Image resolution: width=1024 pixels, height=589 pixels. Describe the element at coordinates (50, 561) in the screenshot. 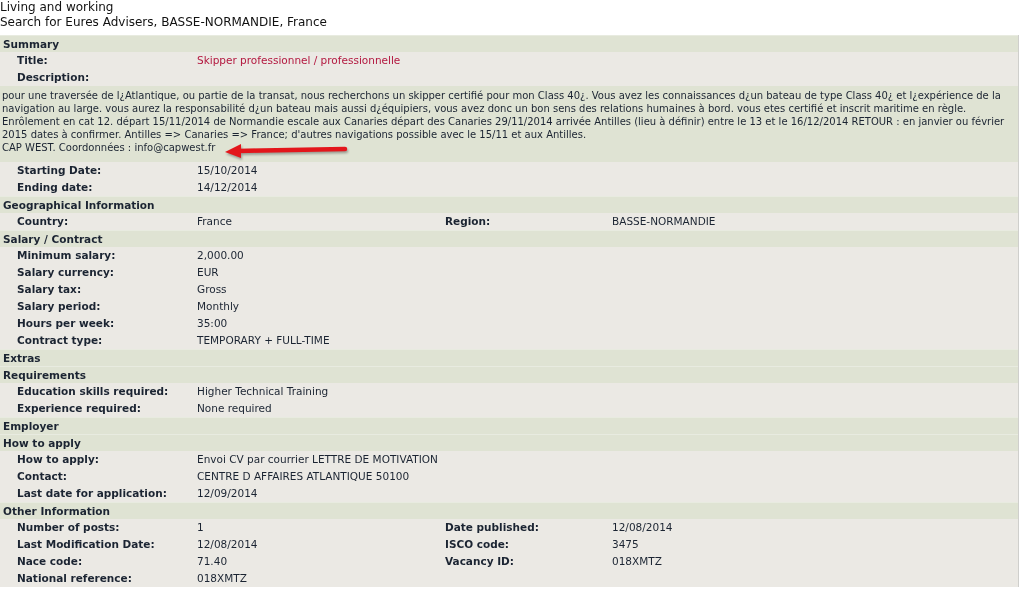

I see `field-label: Nace code:` at that location.